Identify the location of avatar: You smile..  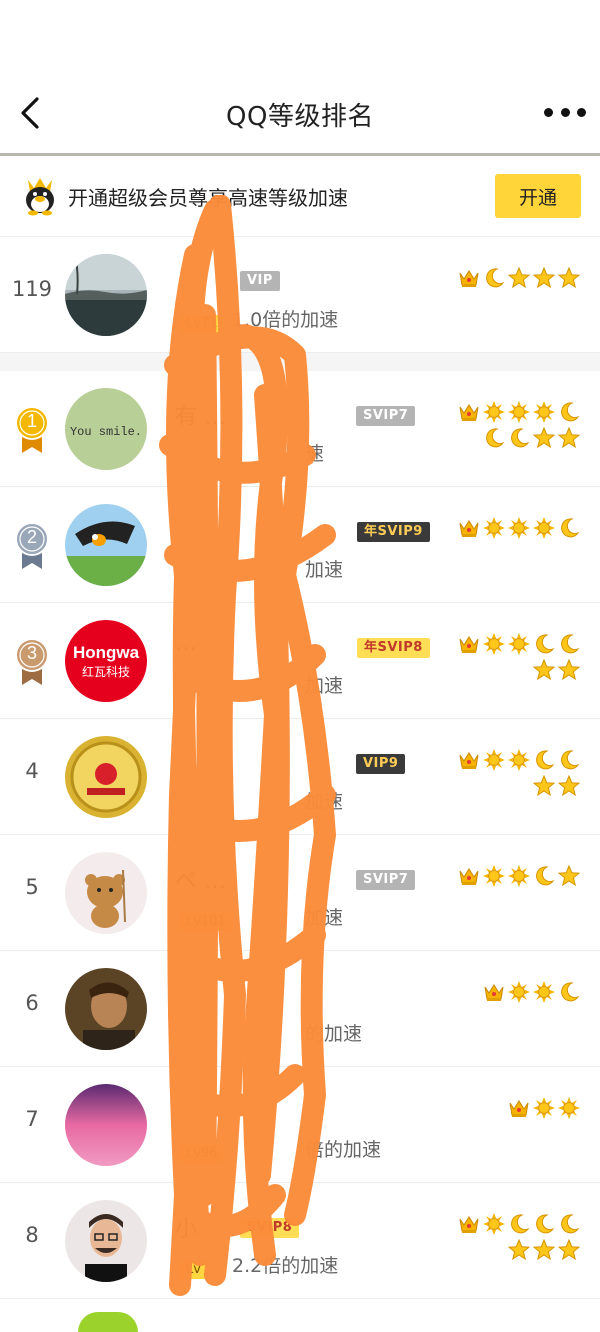
(106, 429).